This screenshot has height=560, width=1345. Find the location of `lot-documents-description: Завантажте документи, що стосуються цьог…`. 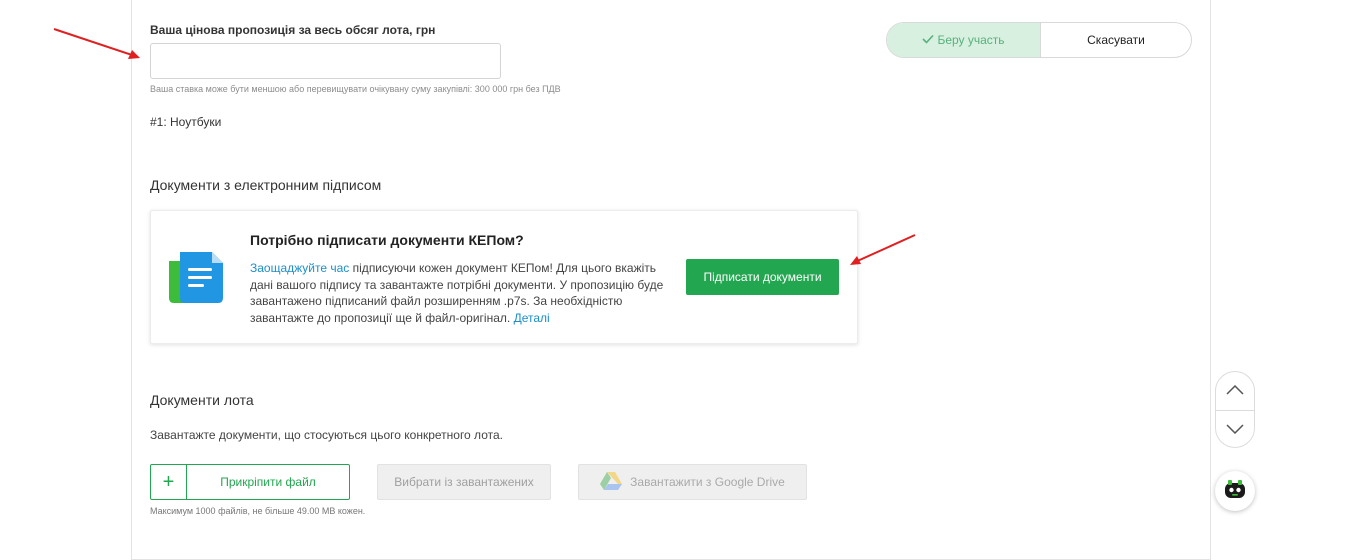

lot-documents-description: Завантажте документи, що стосуються цьог… is located at coordinates (326, 435).